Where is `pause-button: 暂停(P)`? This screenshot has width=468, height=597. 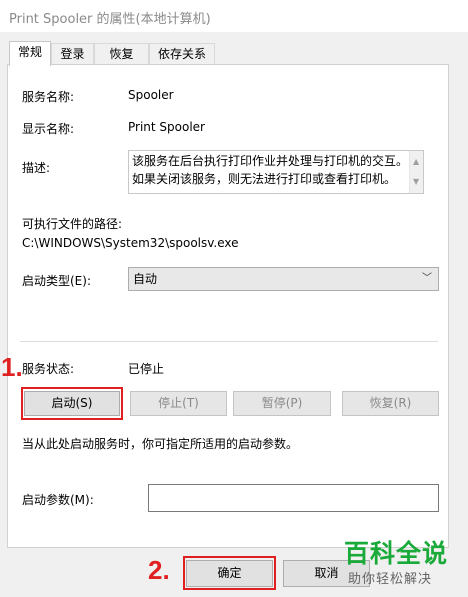 pause-button: 暂停(P) is located at coordinates (282, 403).